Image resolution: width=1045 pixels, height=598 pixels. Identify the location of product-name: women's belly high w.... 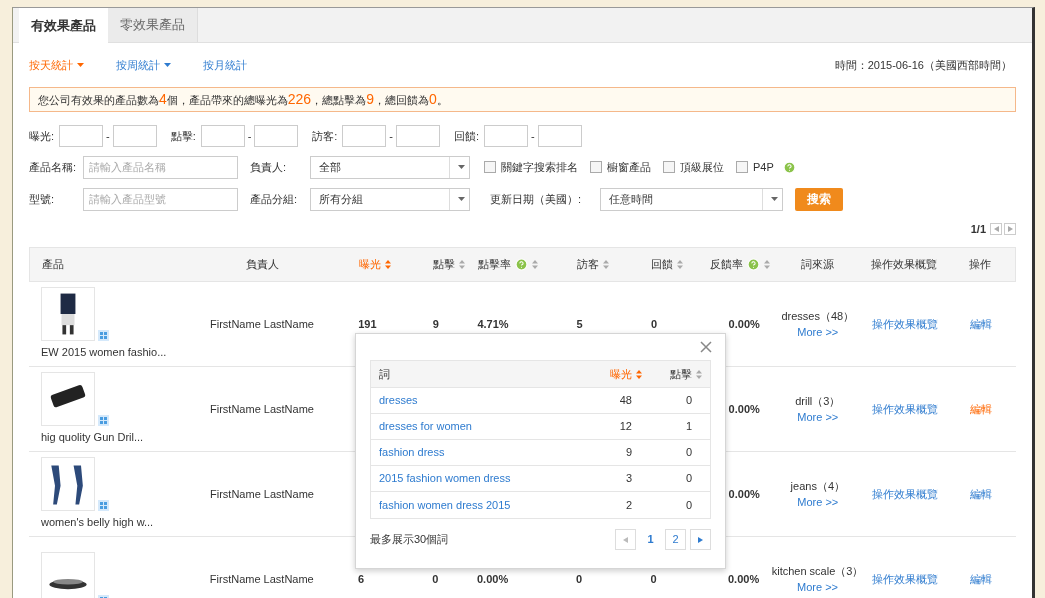
(109, 522).